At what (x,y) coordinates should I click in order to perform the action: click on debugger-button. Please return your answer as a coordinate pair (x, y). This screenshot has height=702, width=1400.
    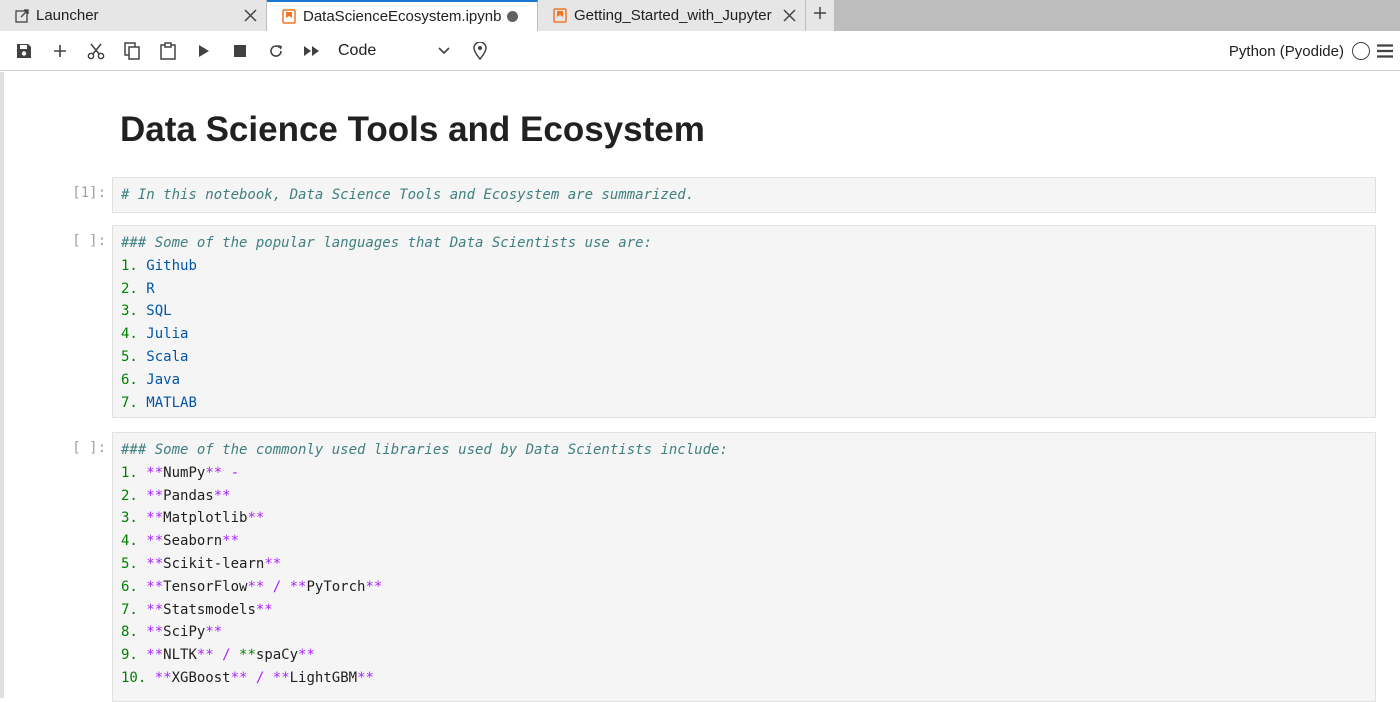
    Looking at the image, I should click on (480, 51).